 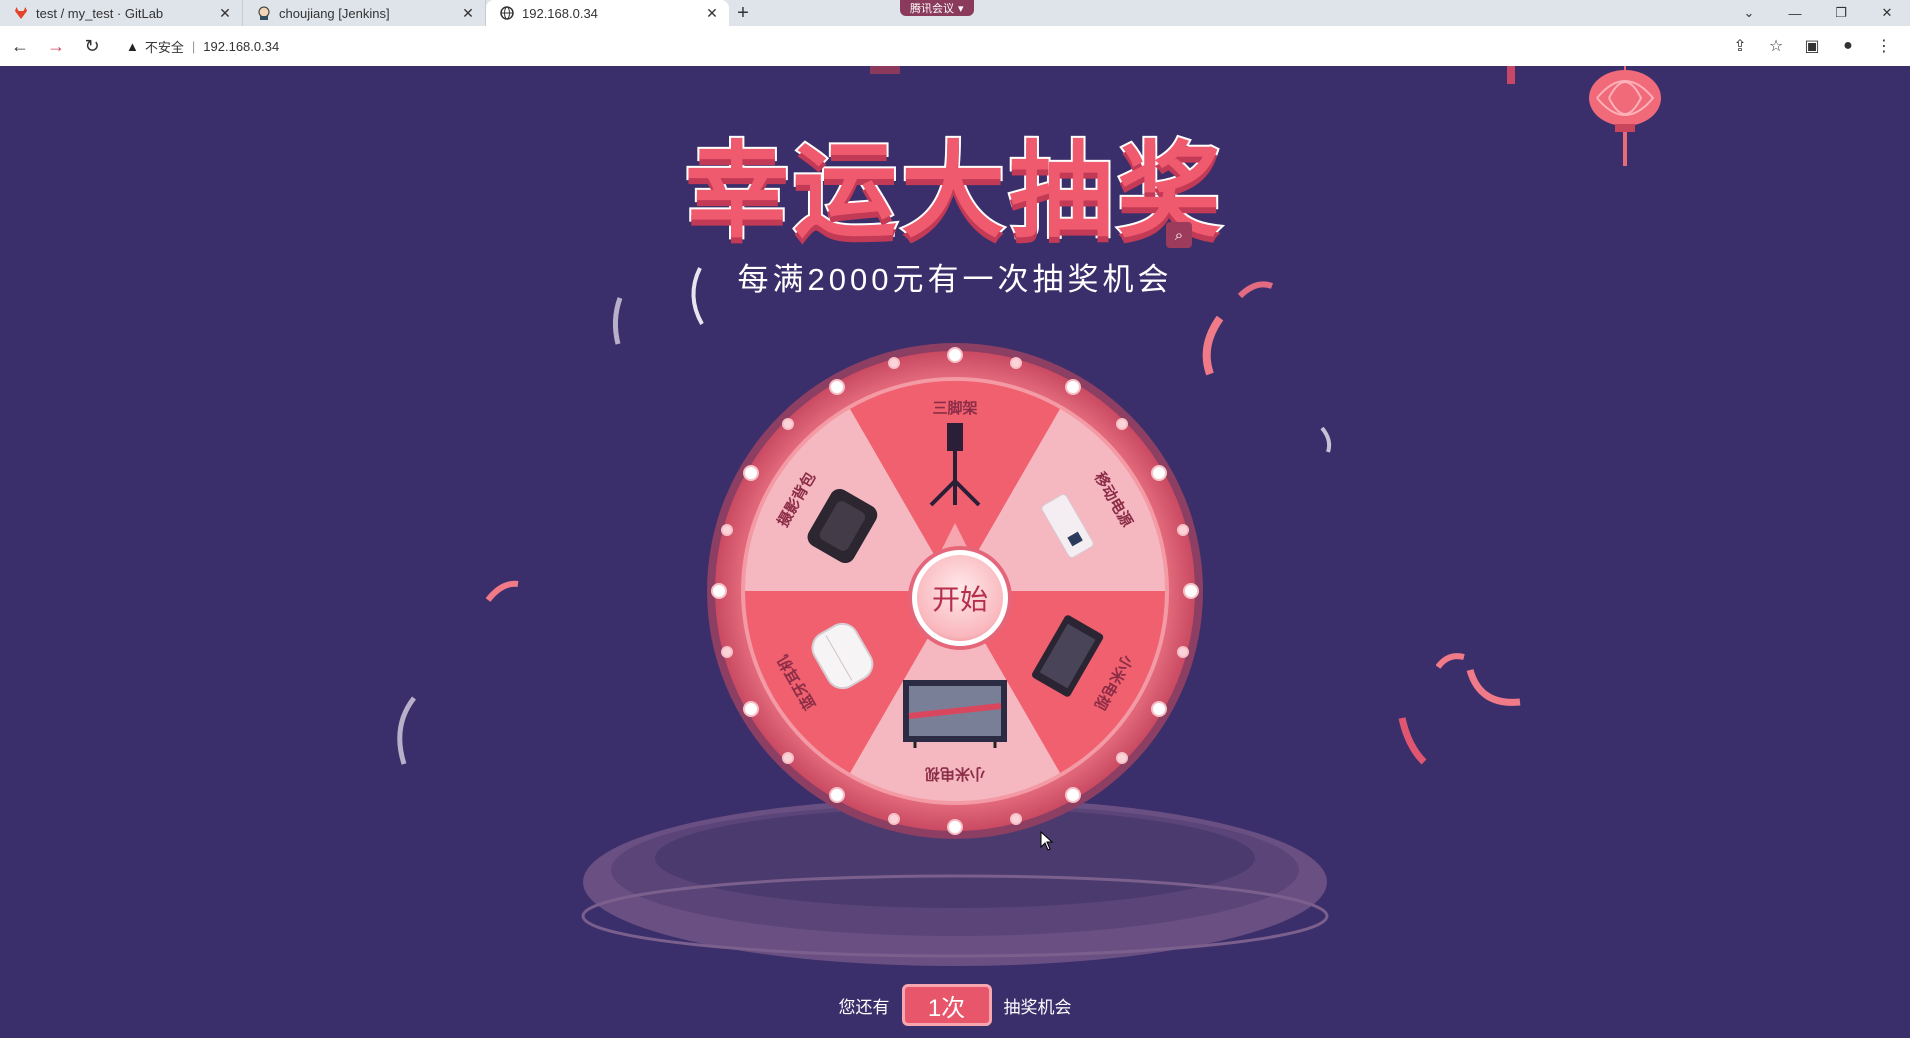 What do you see at coordinates (743, 13) in the screenshot?
I see `new-tab-button: +` at bounding box center [743, 13].